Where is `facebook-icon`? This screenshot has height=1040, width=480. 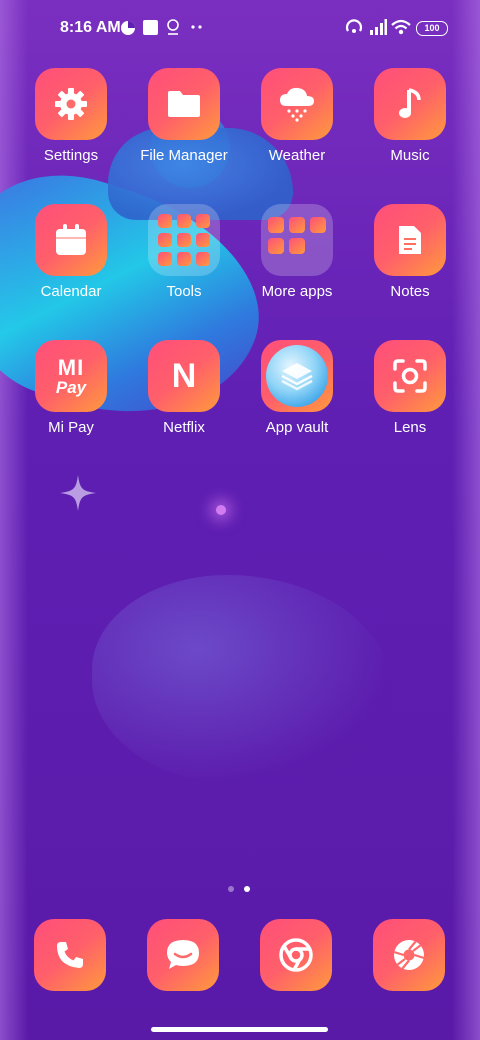
facebook-icon is located at coordinates (297, 224).